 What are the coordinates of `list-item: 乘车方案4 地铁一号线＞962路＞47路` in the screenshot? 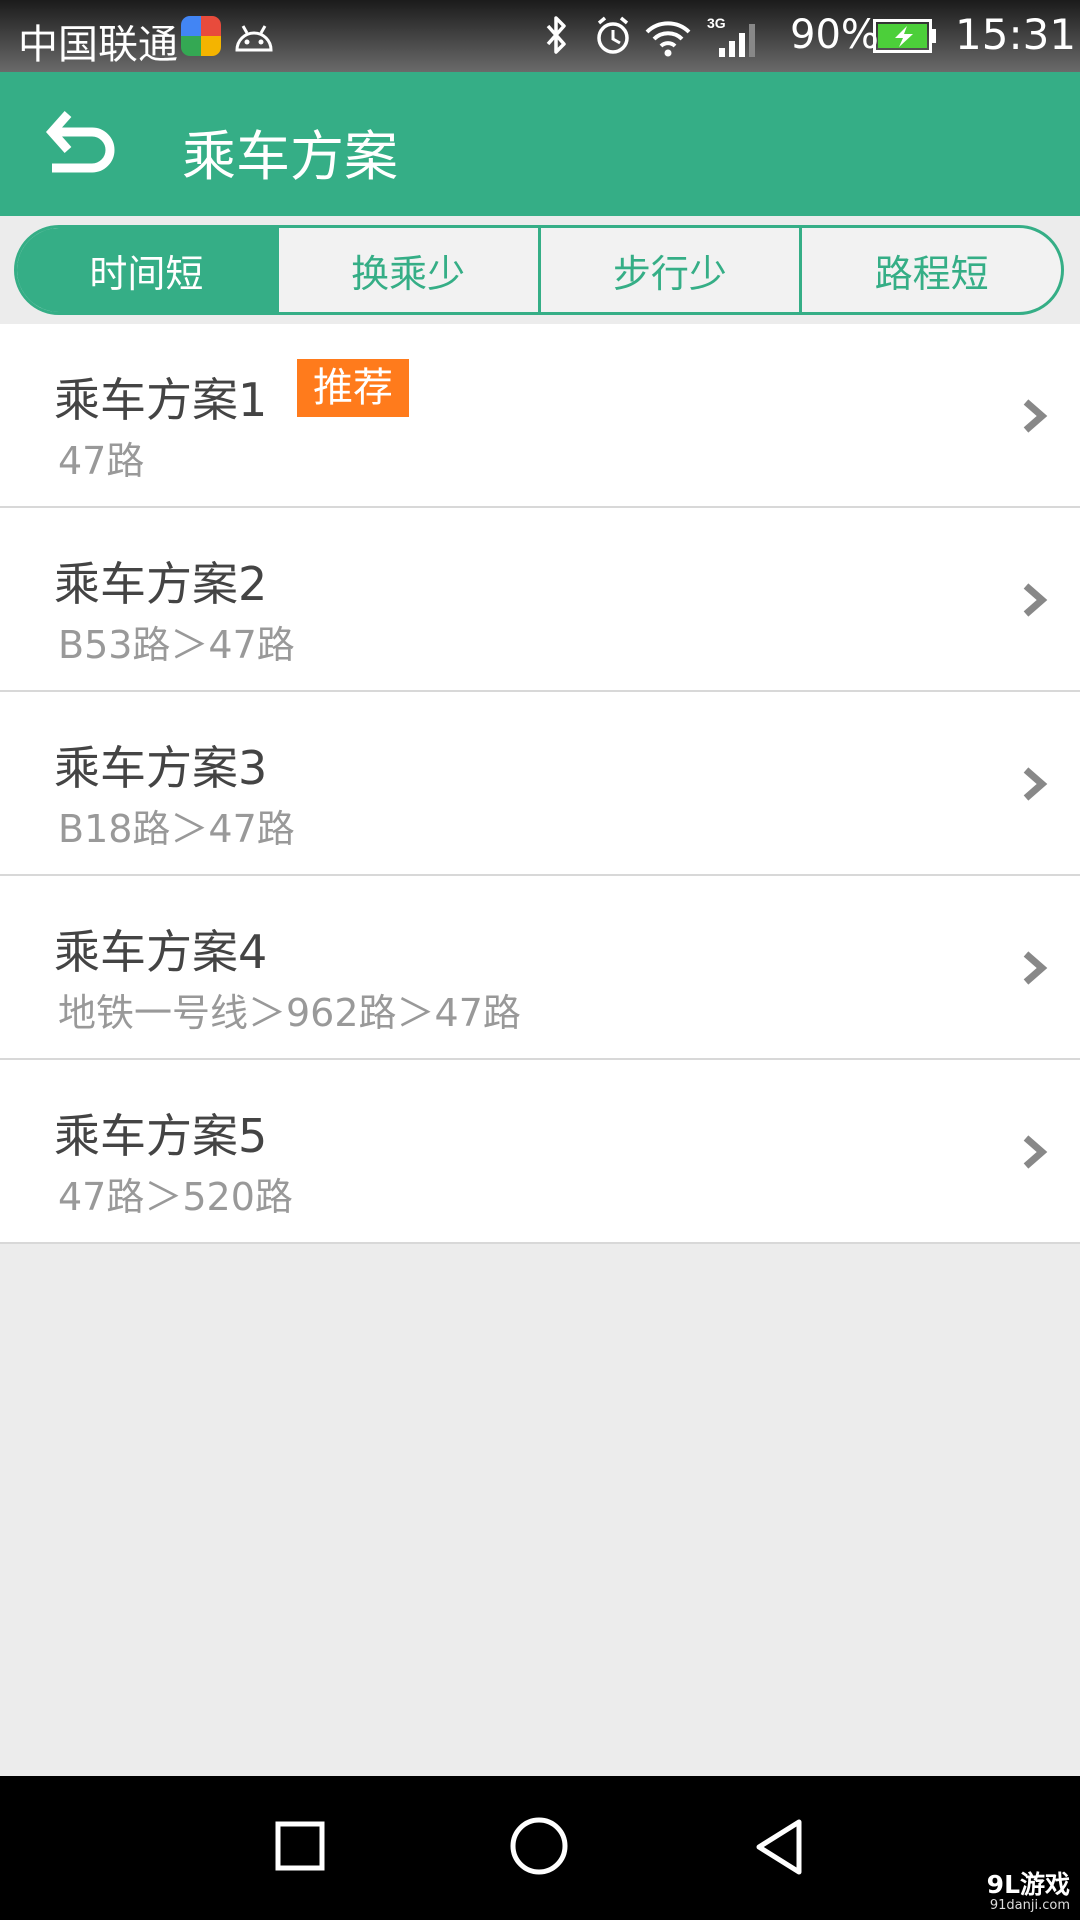 It's located at (540, 968).